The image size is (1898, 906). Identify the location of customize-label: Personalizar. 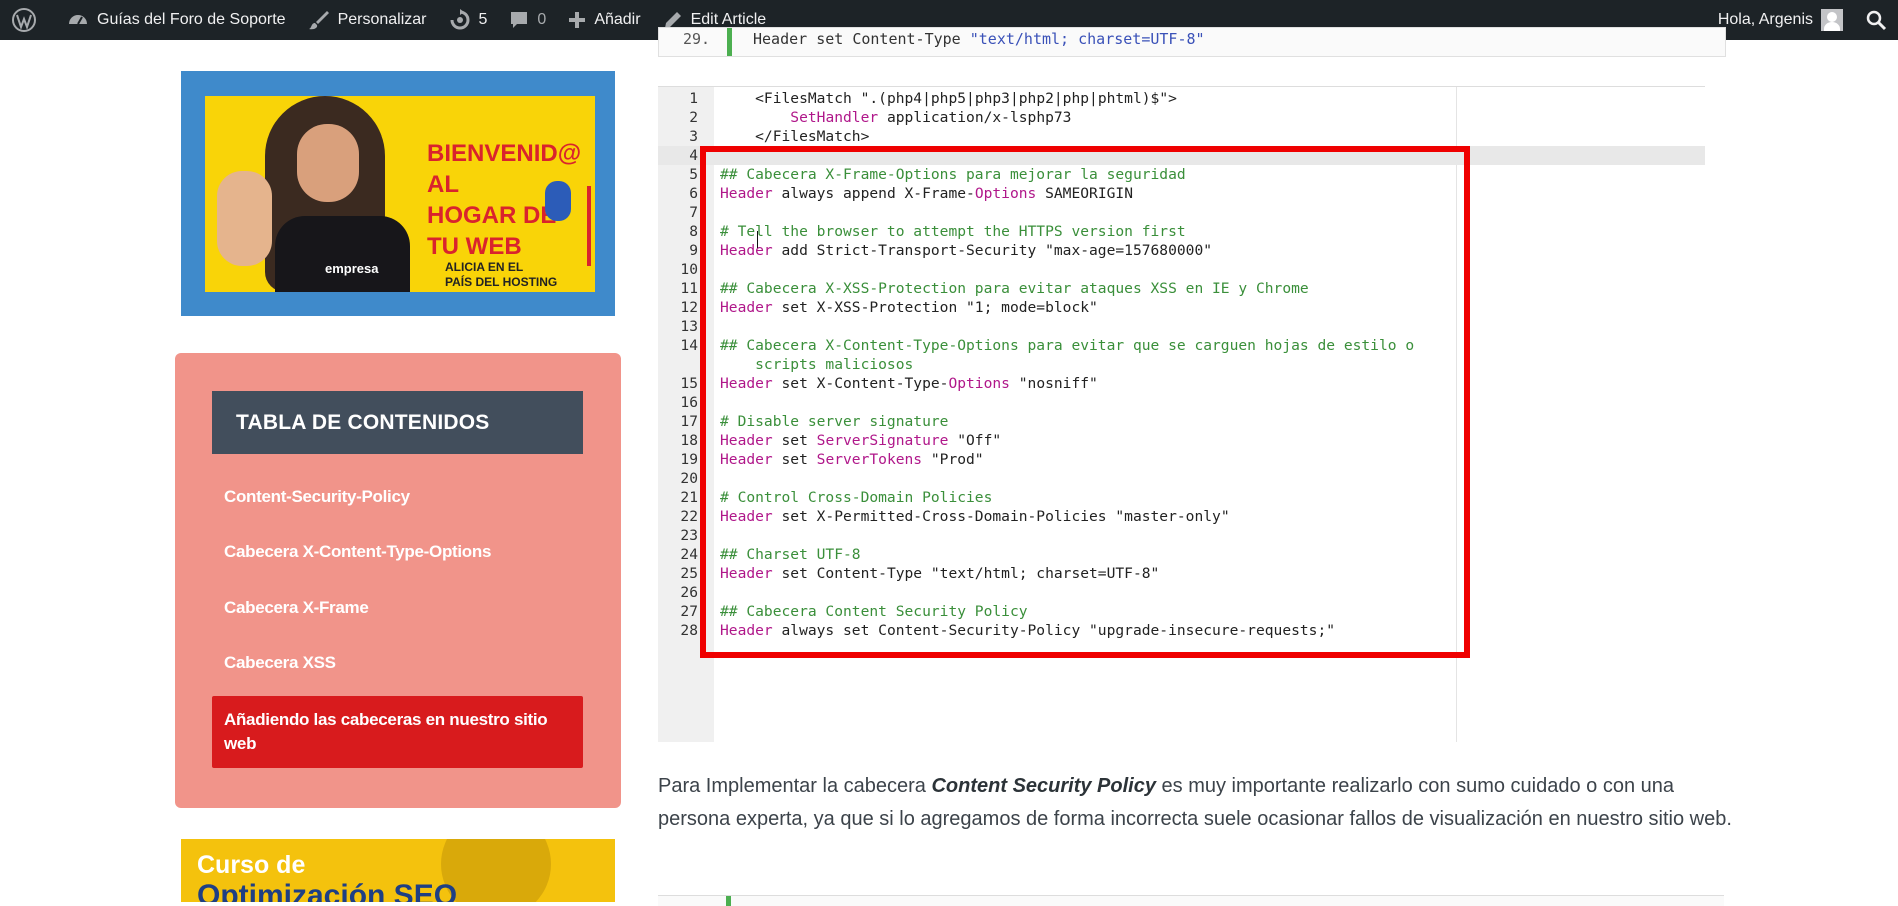
(382, 19).